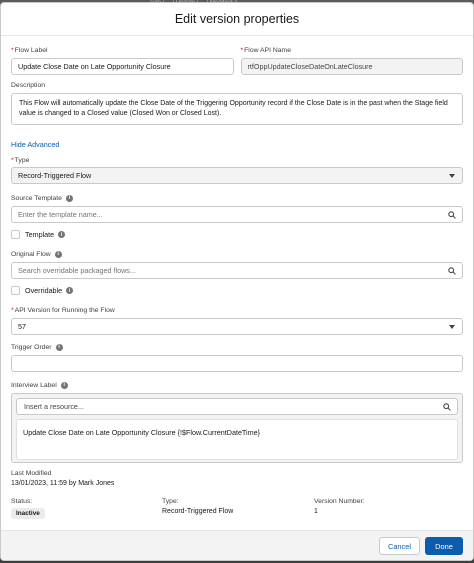  Describe the element at coordinates (237, 234) in the screenshot. I see `template-checkbox-row: Template i` at that location.